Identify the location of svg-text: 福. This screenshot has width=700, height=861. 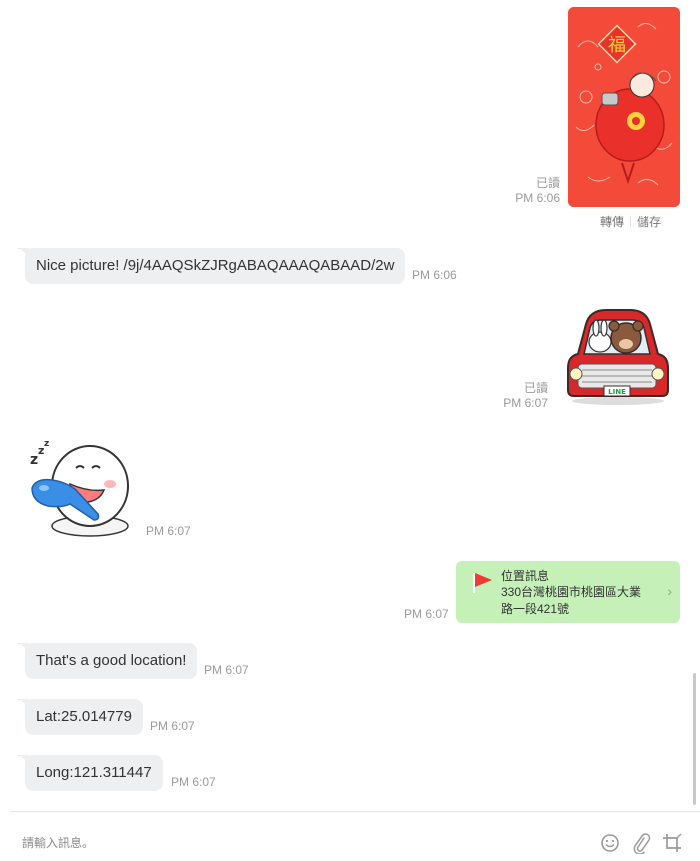
(617, 45).